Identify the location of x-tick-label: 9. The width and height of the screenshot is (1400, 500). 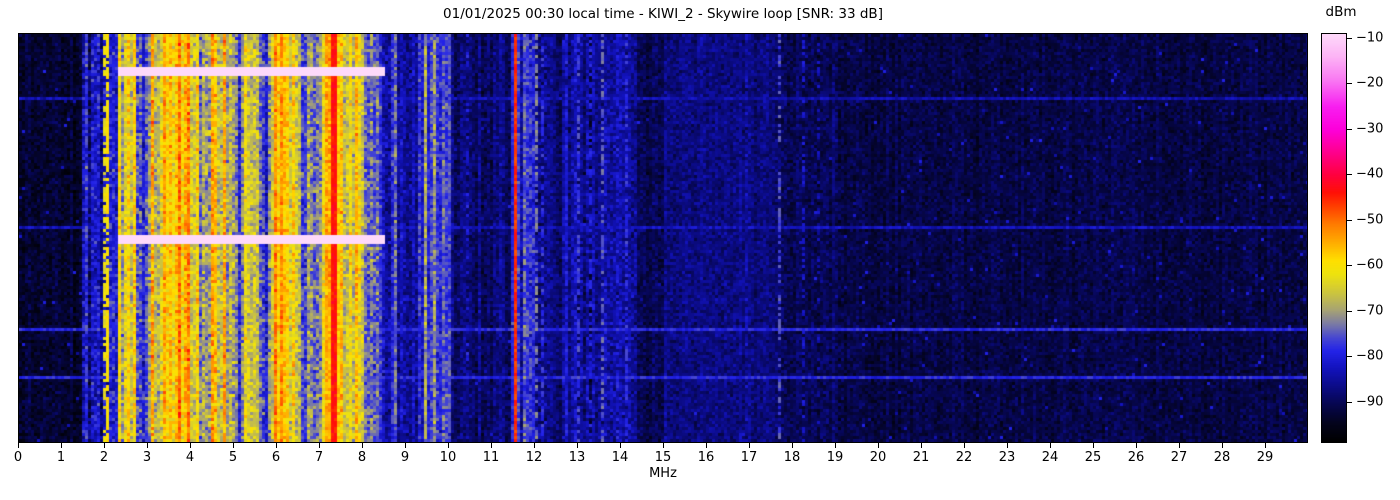
(405, 457).